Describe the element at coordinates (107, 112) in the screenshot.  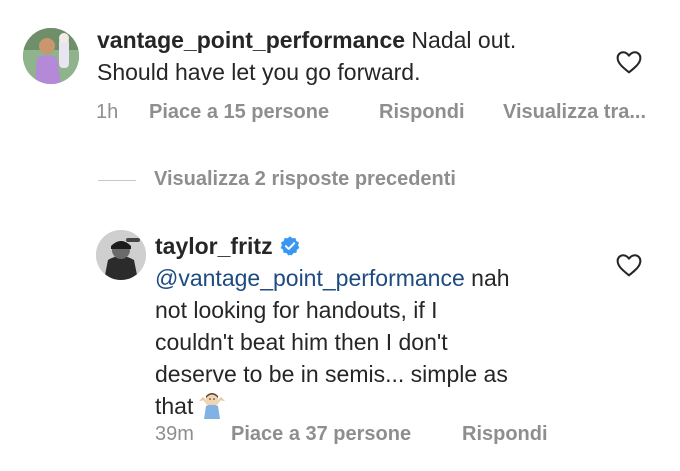
I see `comment-timestamp: 1h` at that location.